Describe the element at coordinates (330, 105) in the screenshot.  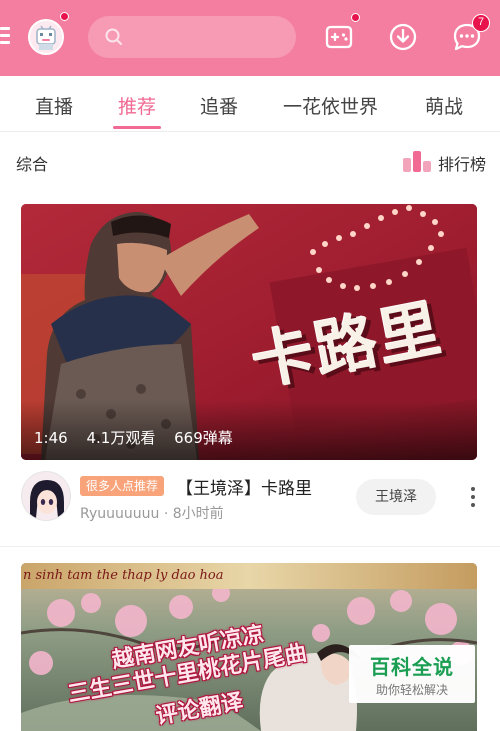
I see `tab-yihua-world: 一花依世界` at that location.